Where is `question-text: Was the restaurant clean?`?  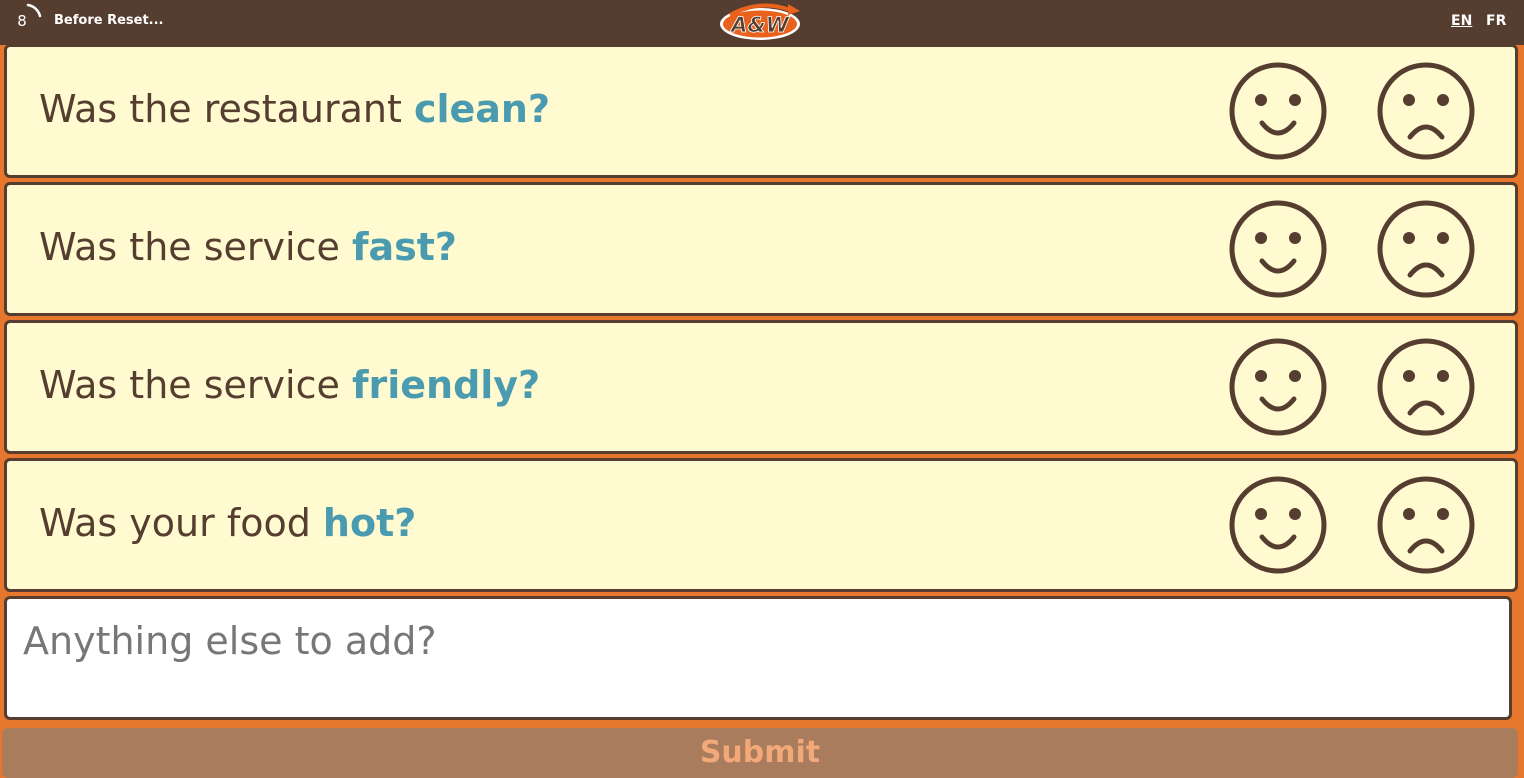
question-text: Was the restaurant clean? is located at coordinates (294, 109).